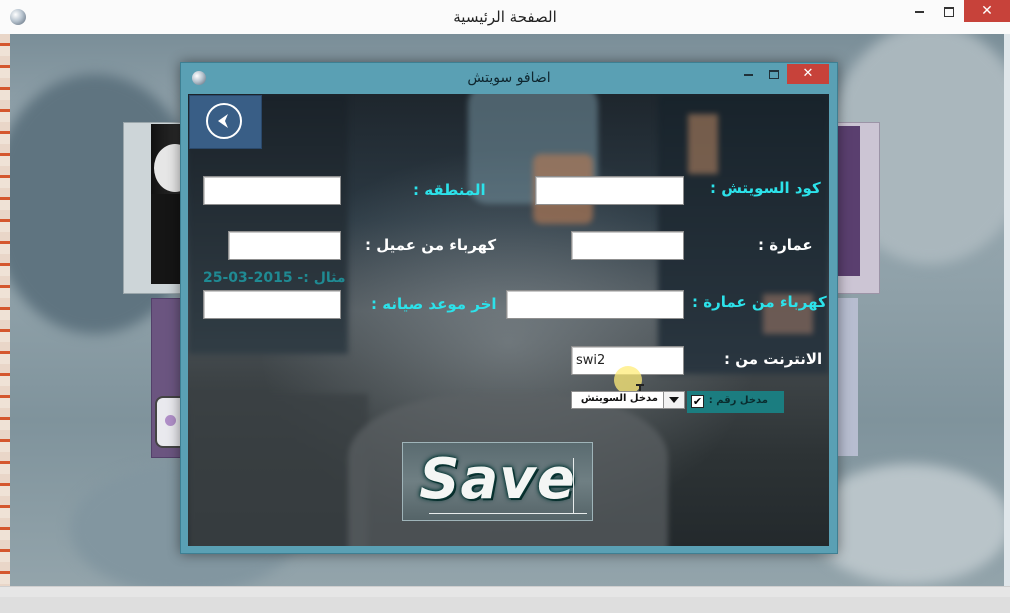  I want to click on switch-code-input, so click(609, 190).